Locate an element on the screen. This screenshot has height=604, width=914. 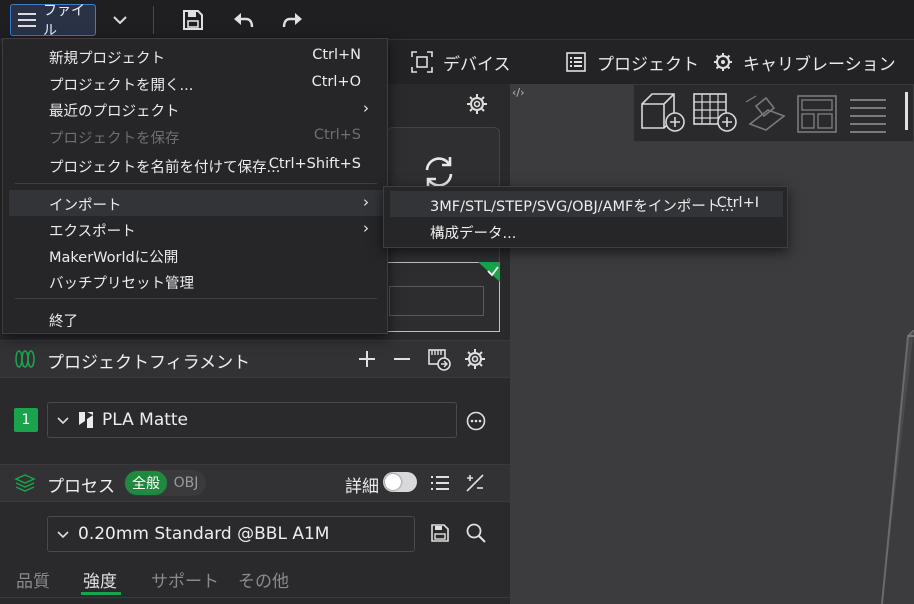
subtab-strength: 強度 is located at coordinates (100, 579).